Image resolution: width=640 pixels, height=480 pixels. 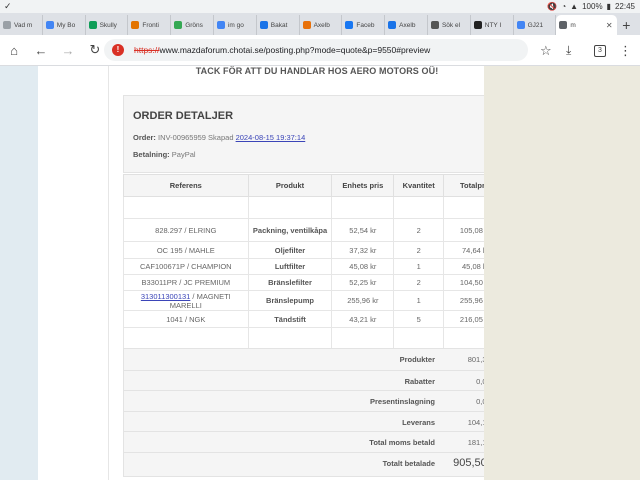 I want to click on browser-tab: Fronti, so click(x=150, y=25).